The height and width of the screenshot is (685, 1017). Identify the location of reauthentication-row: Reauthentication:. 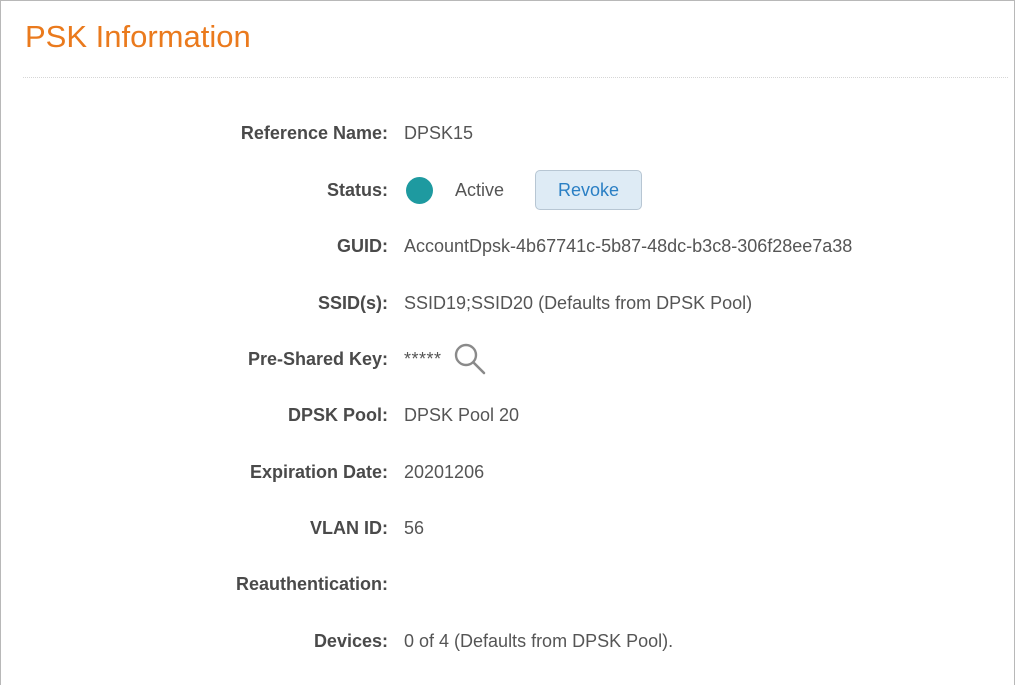
(508, 584).